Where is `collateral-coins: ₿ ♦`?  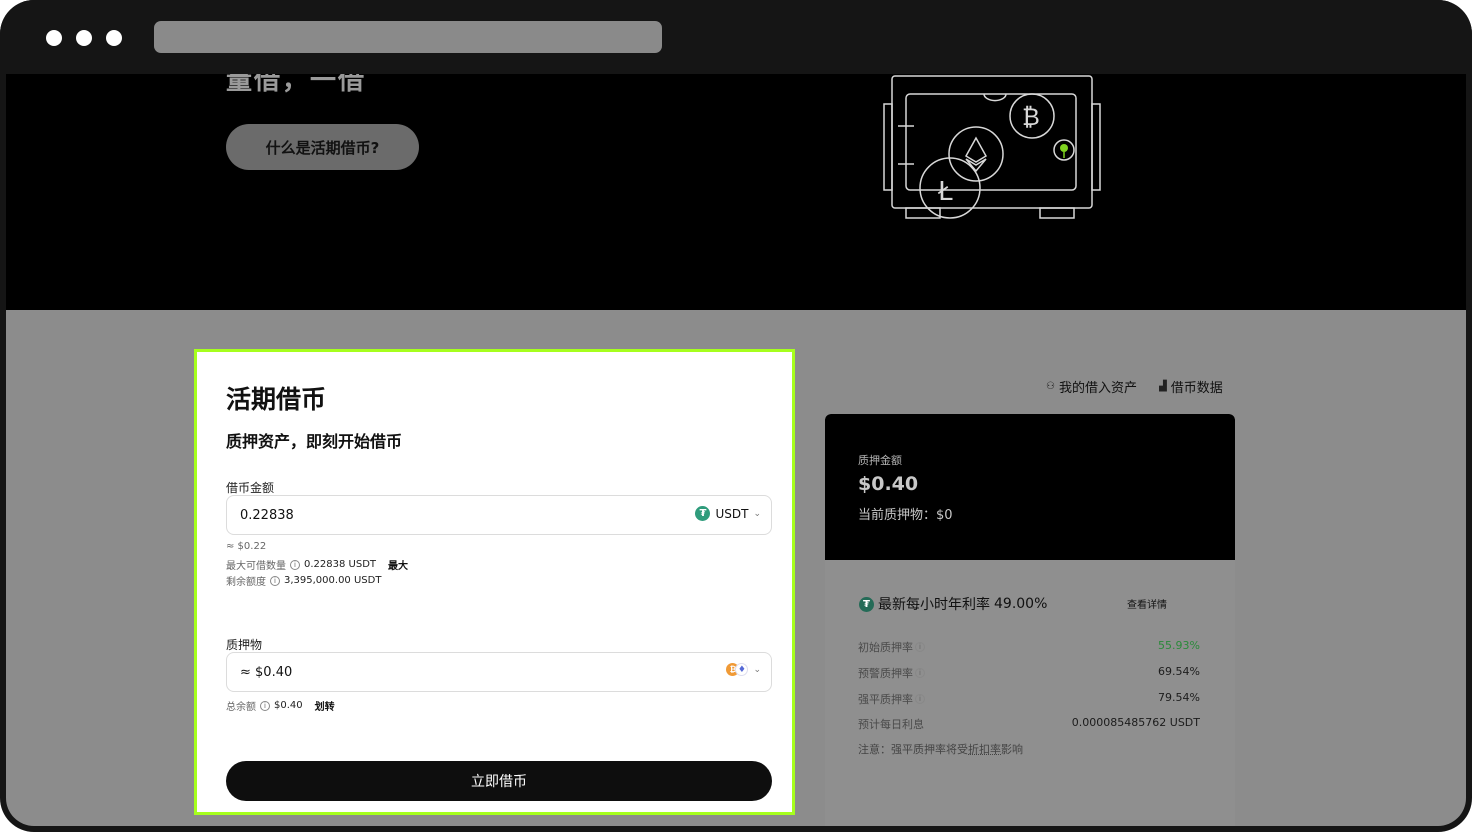
collateral-coins: ₿ ♦ is located at coordinates (737, 669).